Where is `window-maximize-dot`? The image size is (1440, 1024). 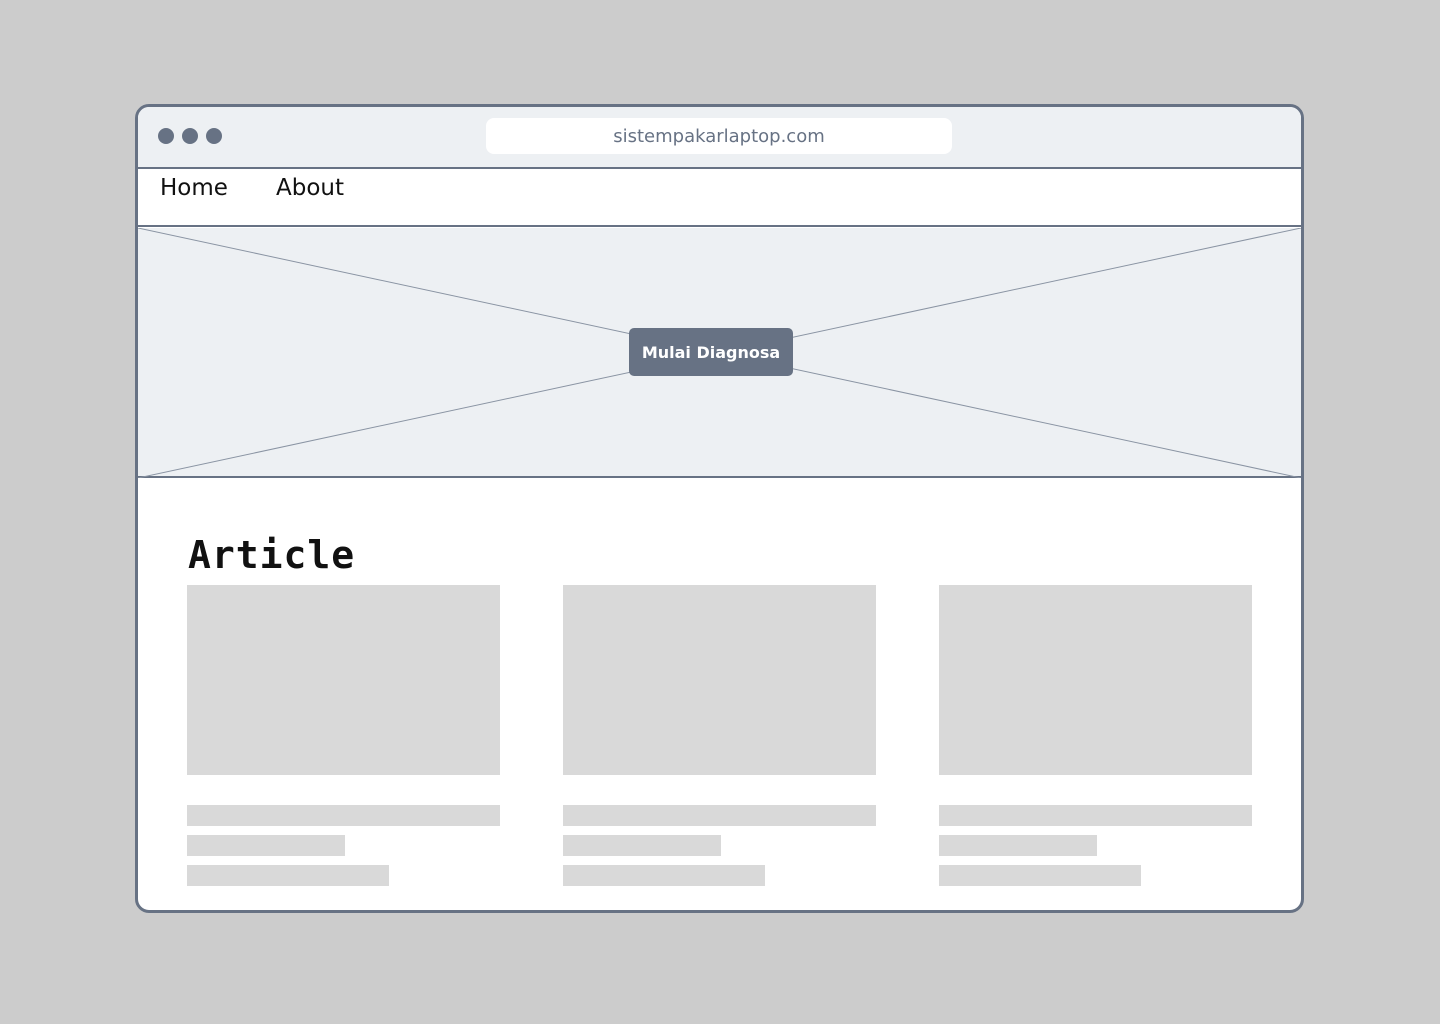 window-maximize-dot is located at coordinates (214, 136).